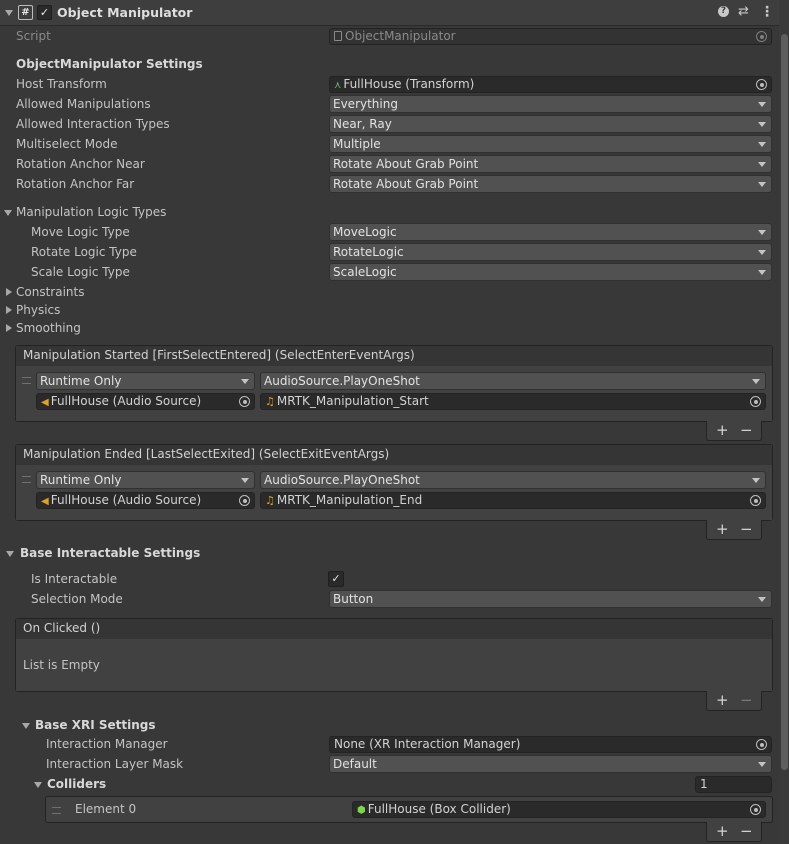 This screenshot has width=789, height=844. Describe the element at coordinates (550, 252) in the screenshot. I see `rotate-logic-dropdown: RotateLogic` at that location.